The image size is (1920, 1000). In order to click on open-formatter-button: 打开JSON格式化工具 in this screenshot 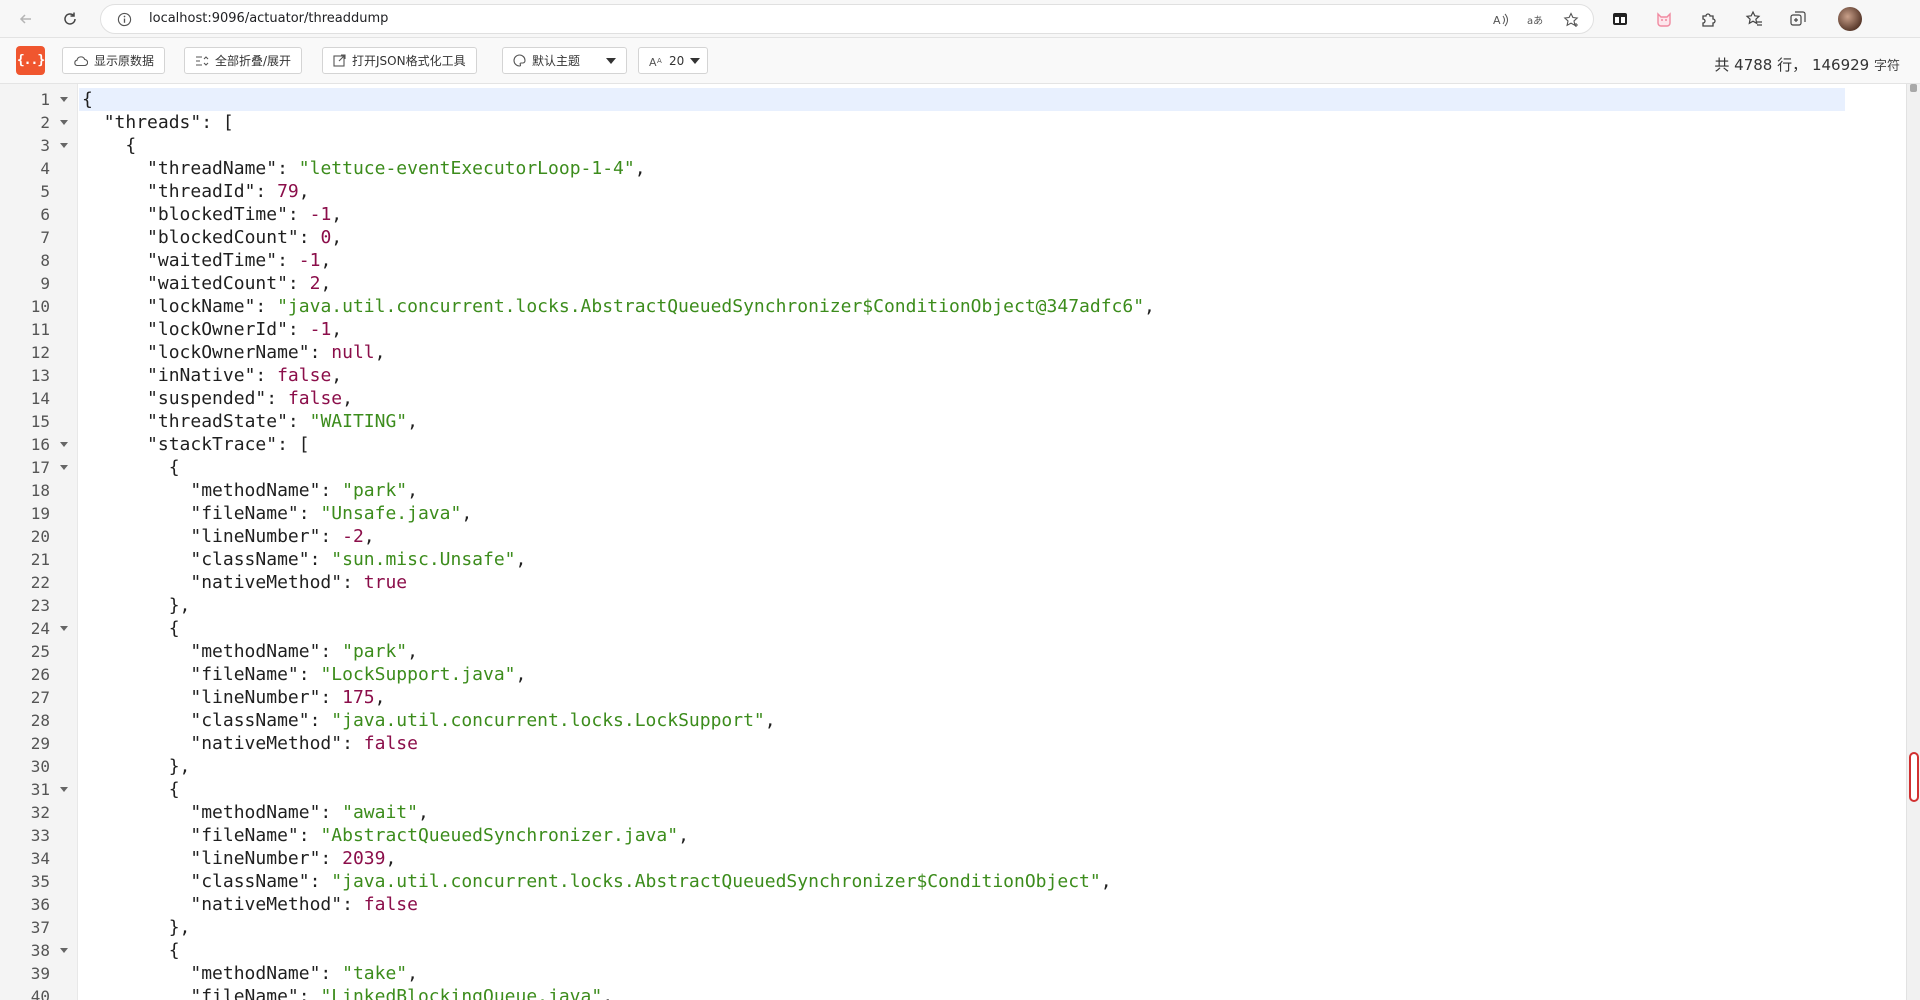, I will do `click(399, 60)`.